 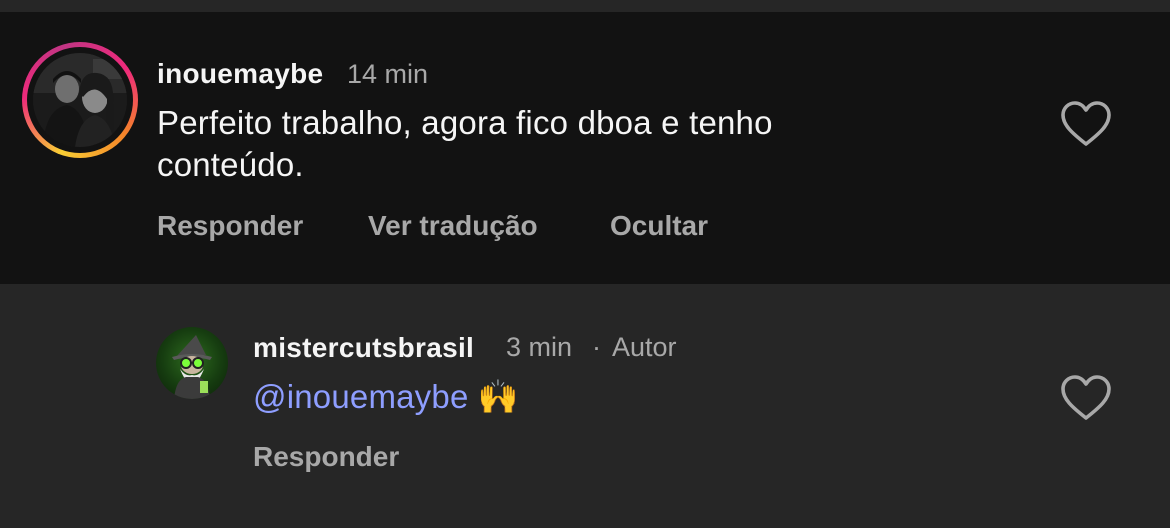 I want to click on profile-photo-icon, so click(x=80, y=100).